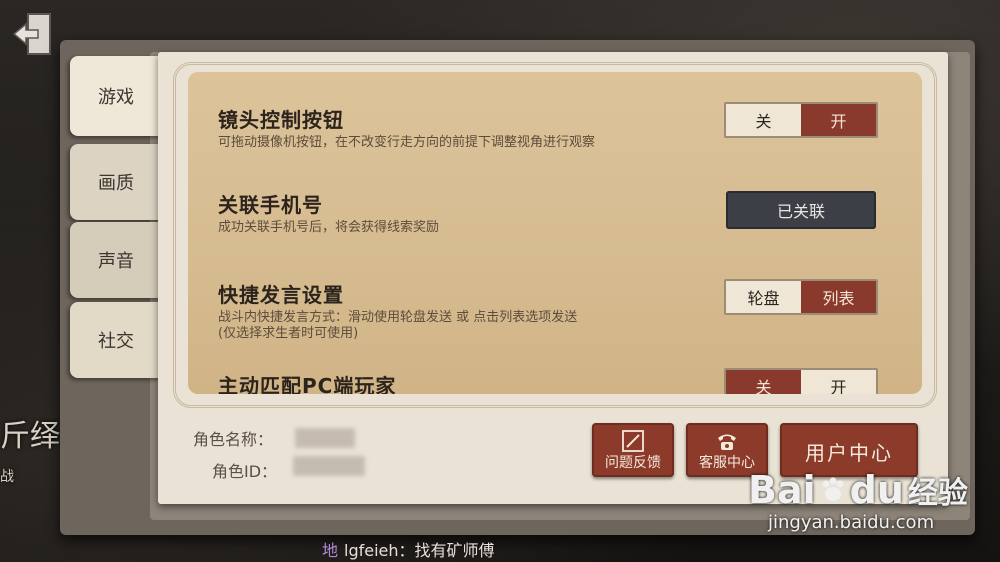  I want to click on role-name-value-blurred, so click(325, 438).